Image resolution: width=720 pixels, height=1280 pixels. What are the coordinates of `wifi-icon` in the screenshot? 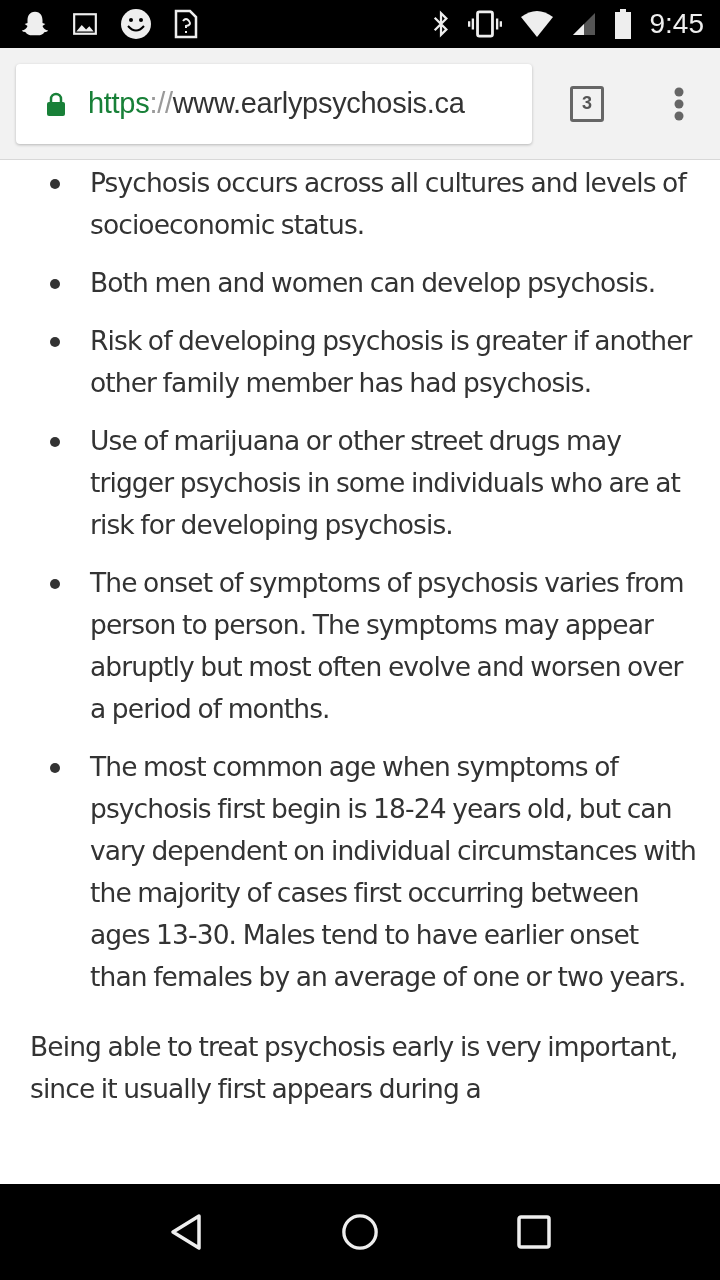 It's located at (536, 24).